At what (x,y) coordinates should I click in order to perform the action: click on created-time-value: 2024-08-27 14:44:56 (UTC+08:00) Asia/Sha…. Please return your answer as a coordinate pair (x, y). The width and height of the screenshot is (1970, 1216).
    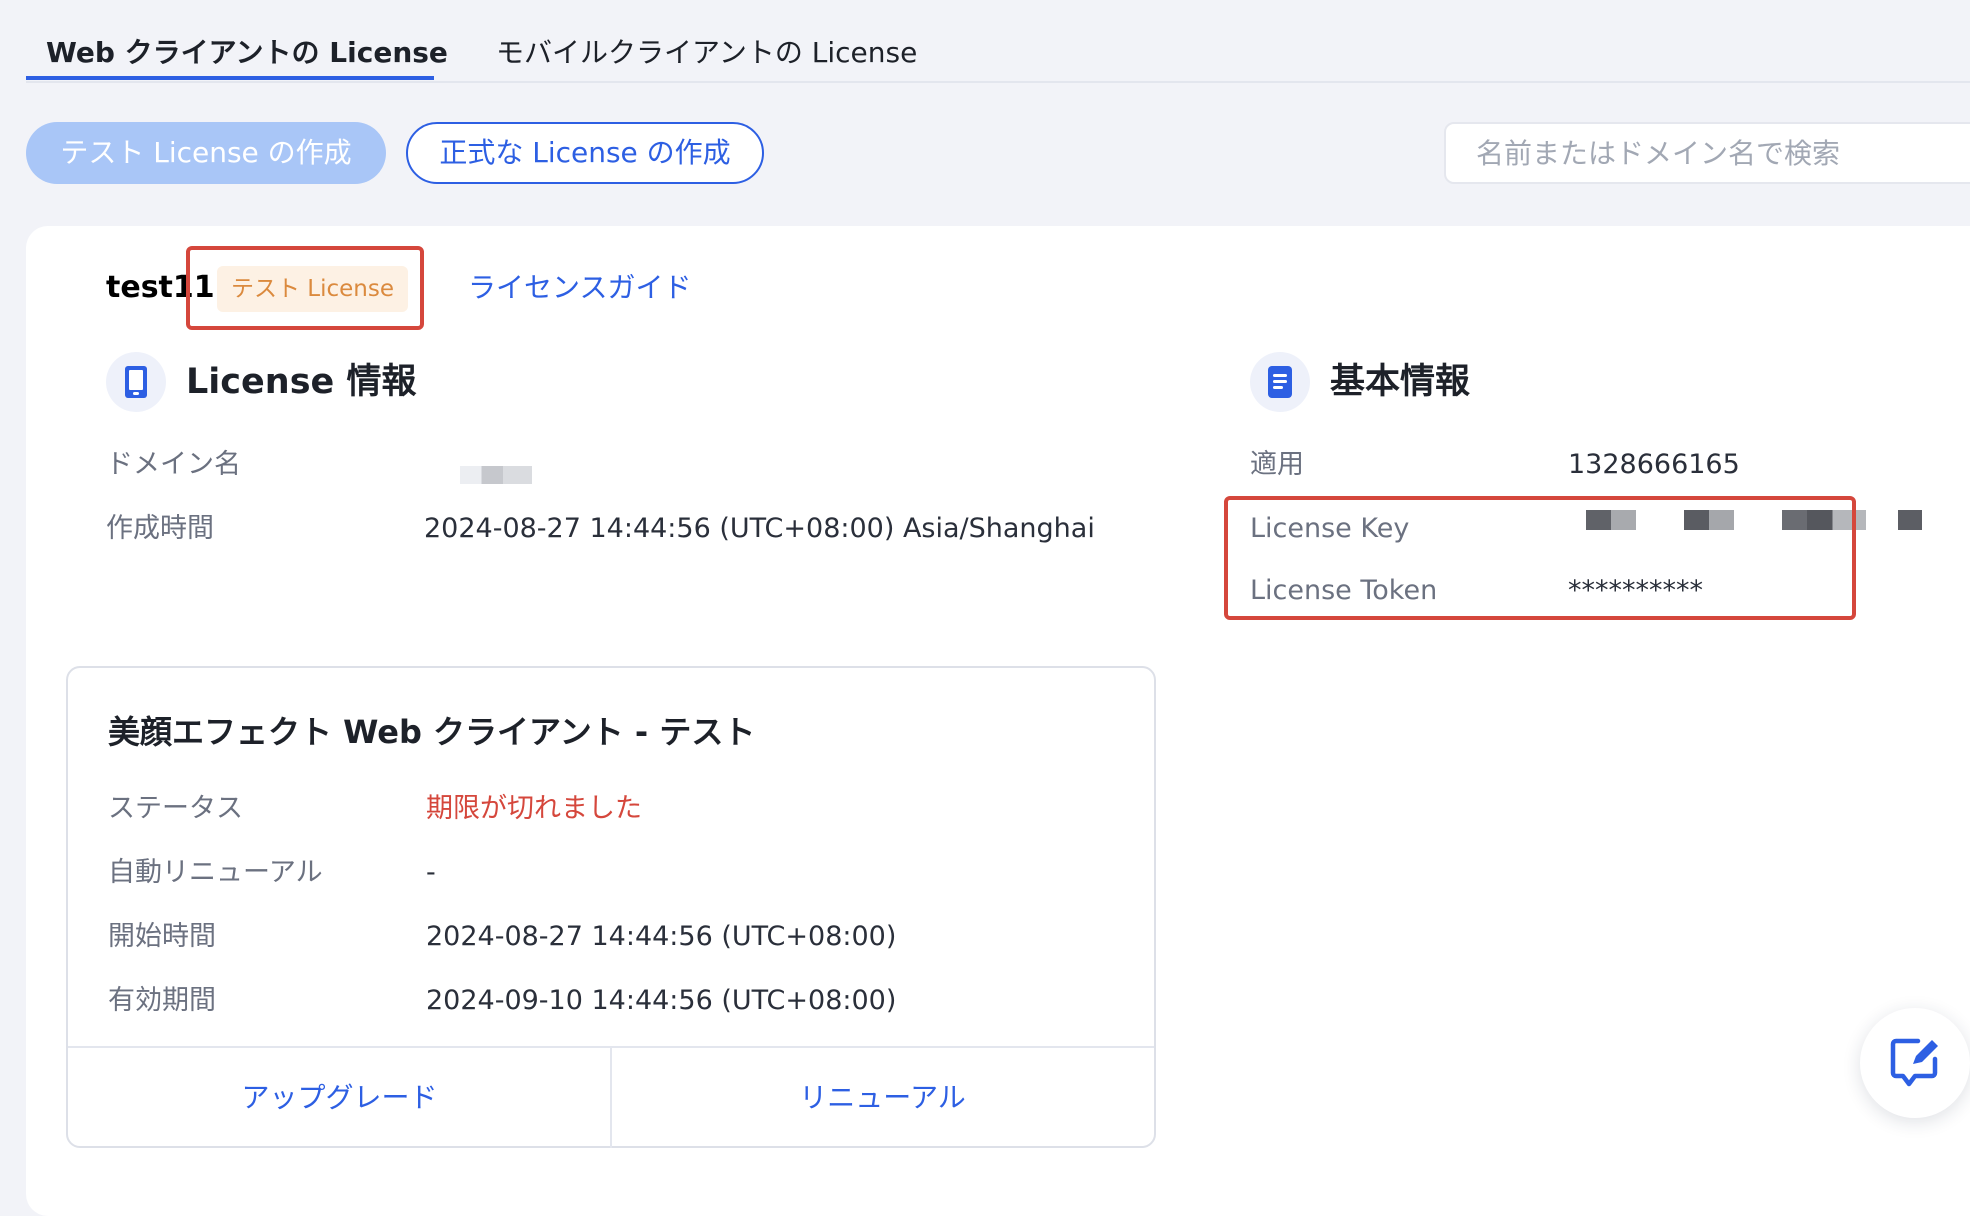
    Looking at the image, I should click on (759, 528).